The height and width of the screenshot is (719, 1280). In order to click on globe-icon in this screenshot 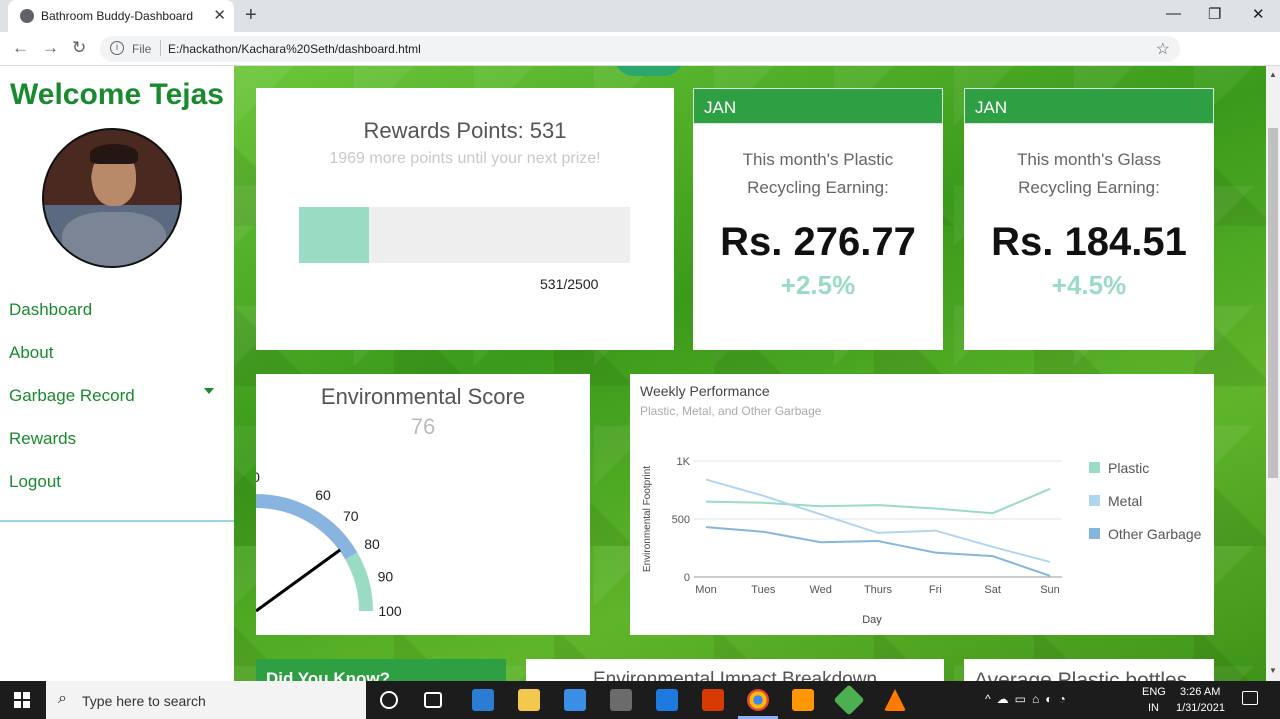, I will do `click(27, 16)`.